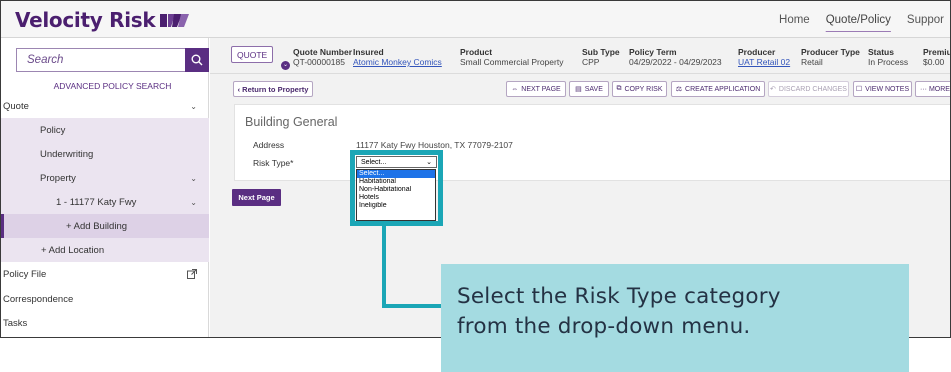 The width and height of the screenshot is (951, 372). I want to click on policy-term-value: 04/29/2022 - 04/29/2023, so click(675, 62).